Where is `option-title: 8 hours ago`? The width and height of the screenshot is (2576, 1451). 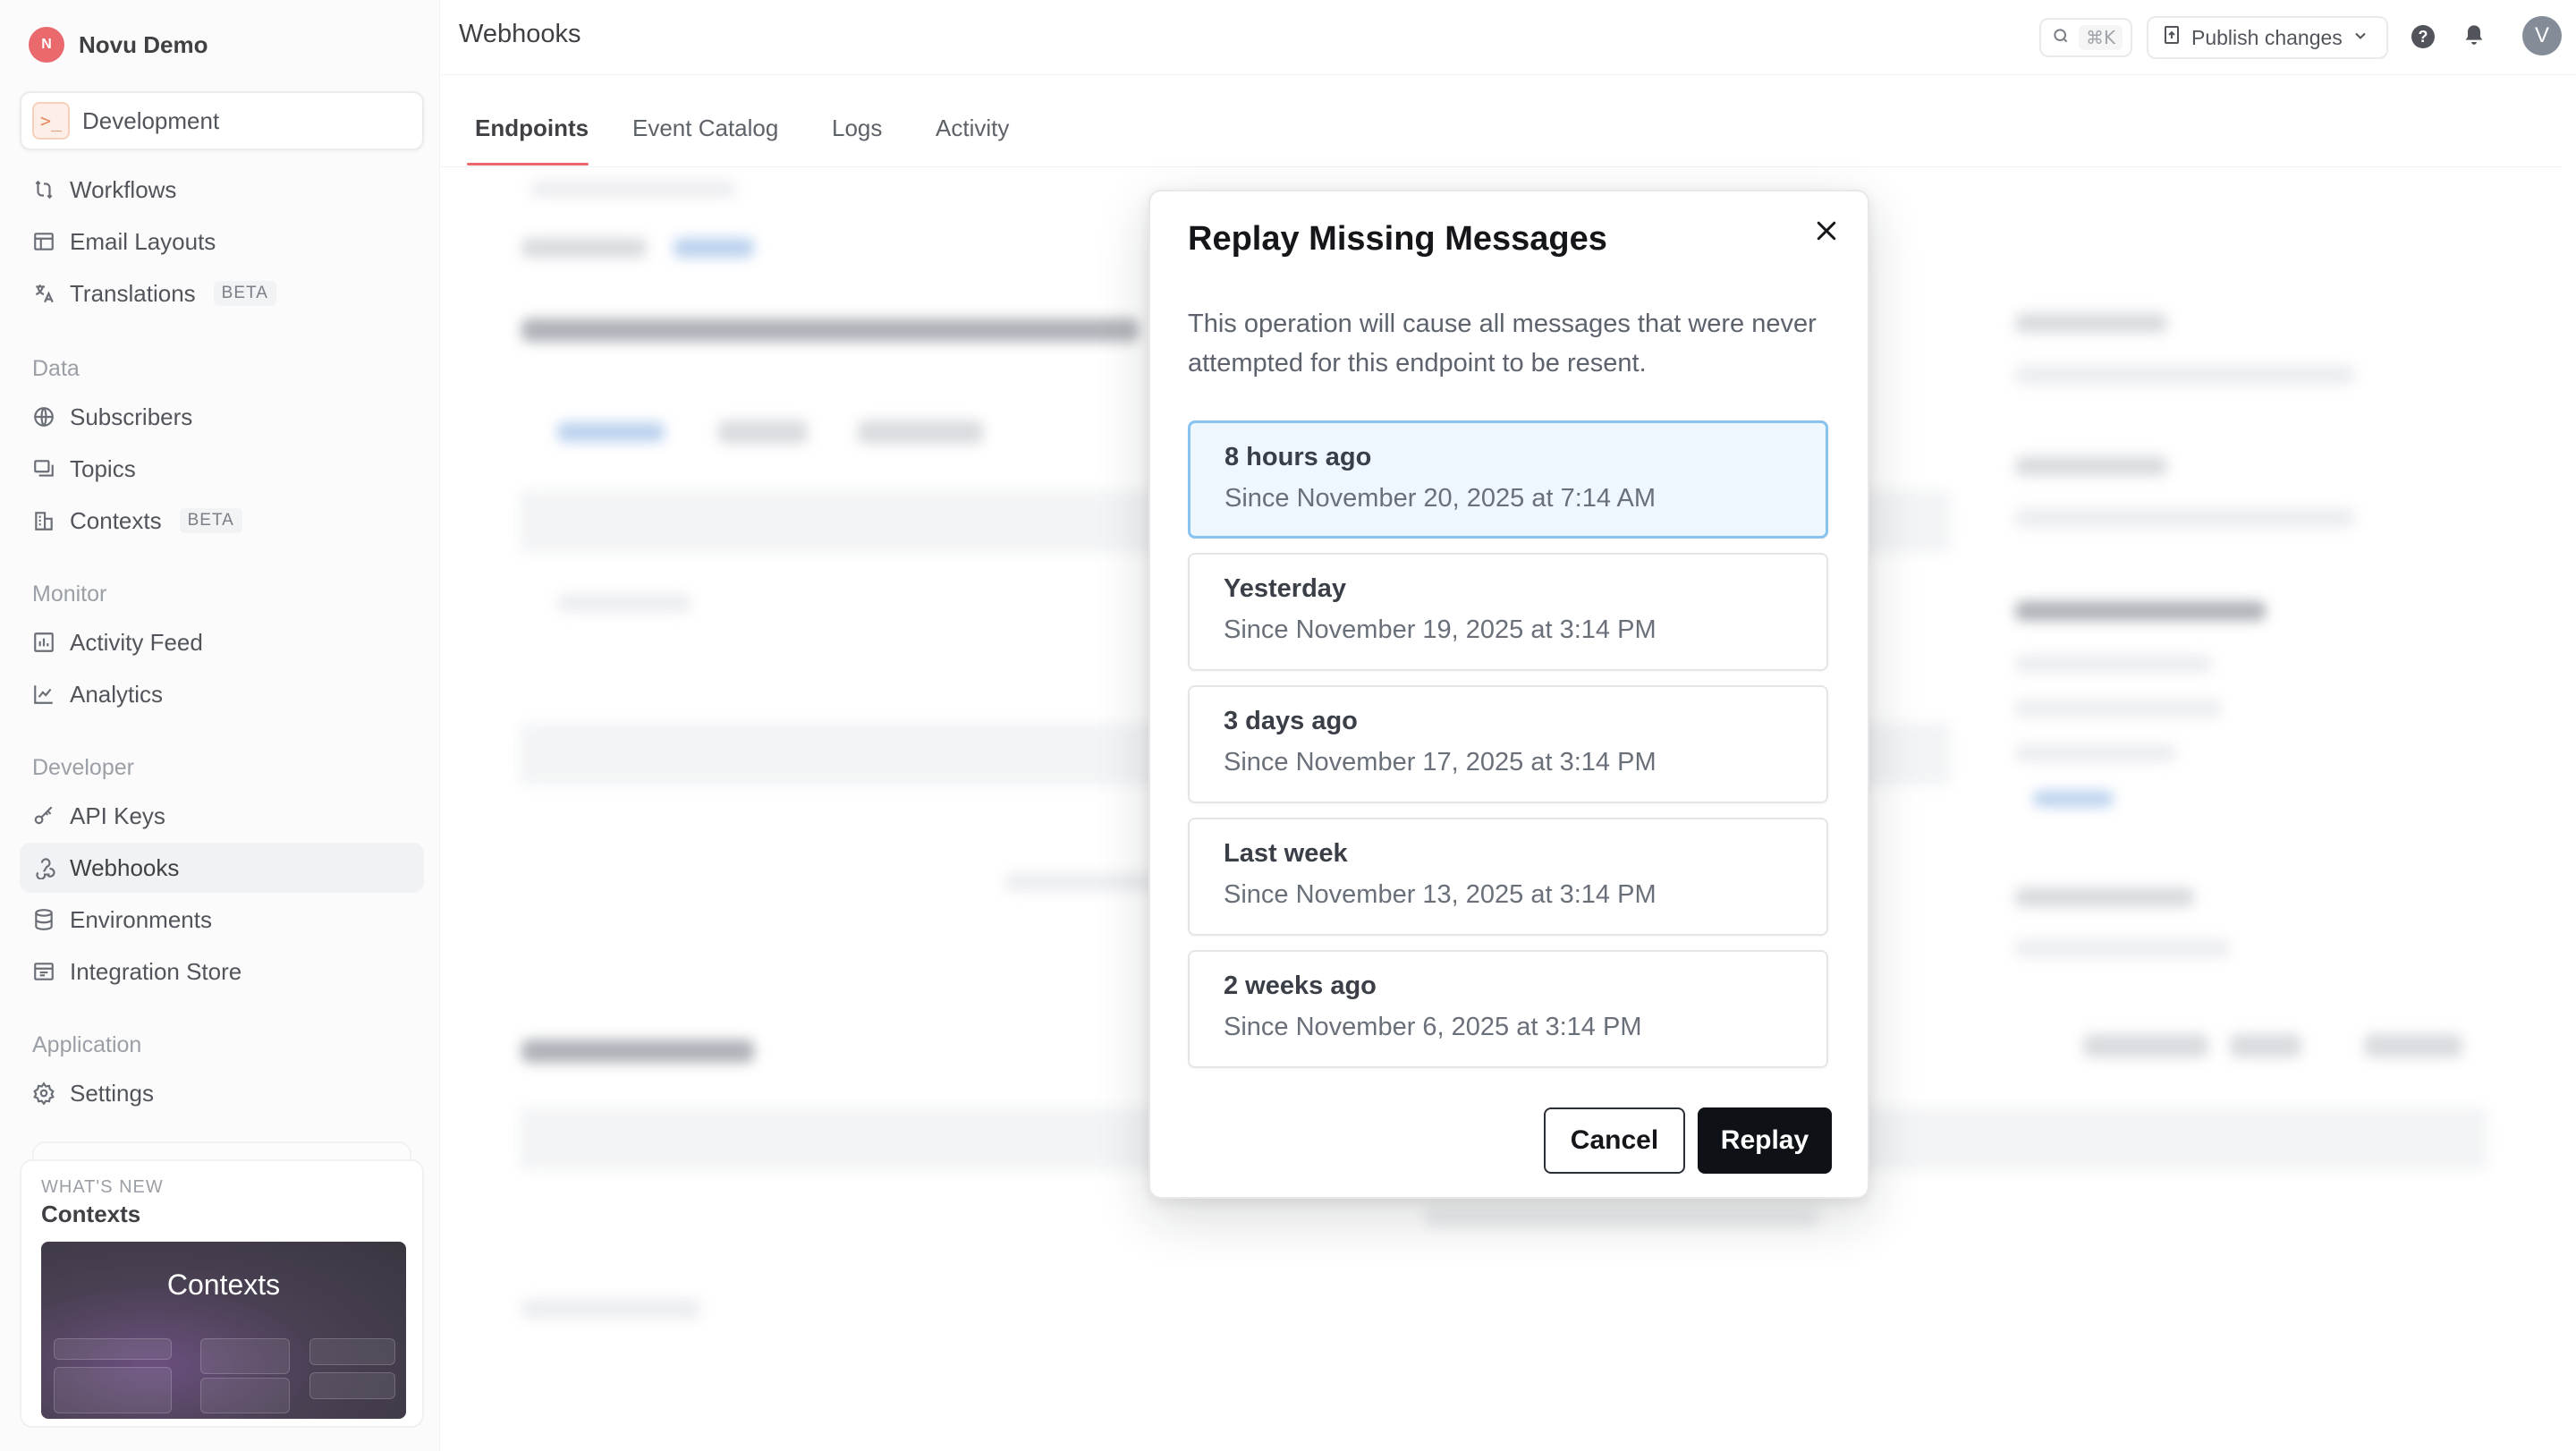 option-title: 8 hours ago is located at coordinates (1298, 457).